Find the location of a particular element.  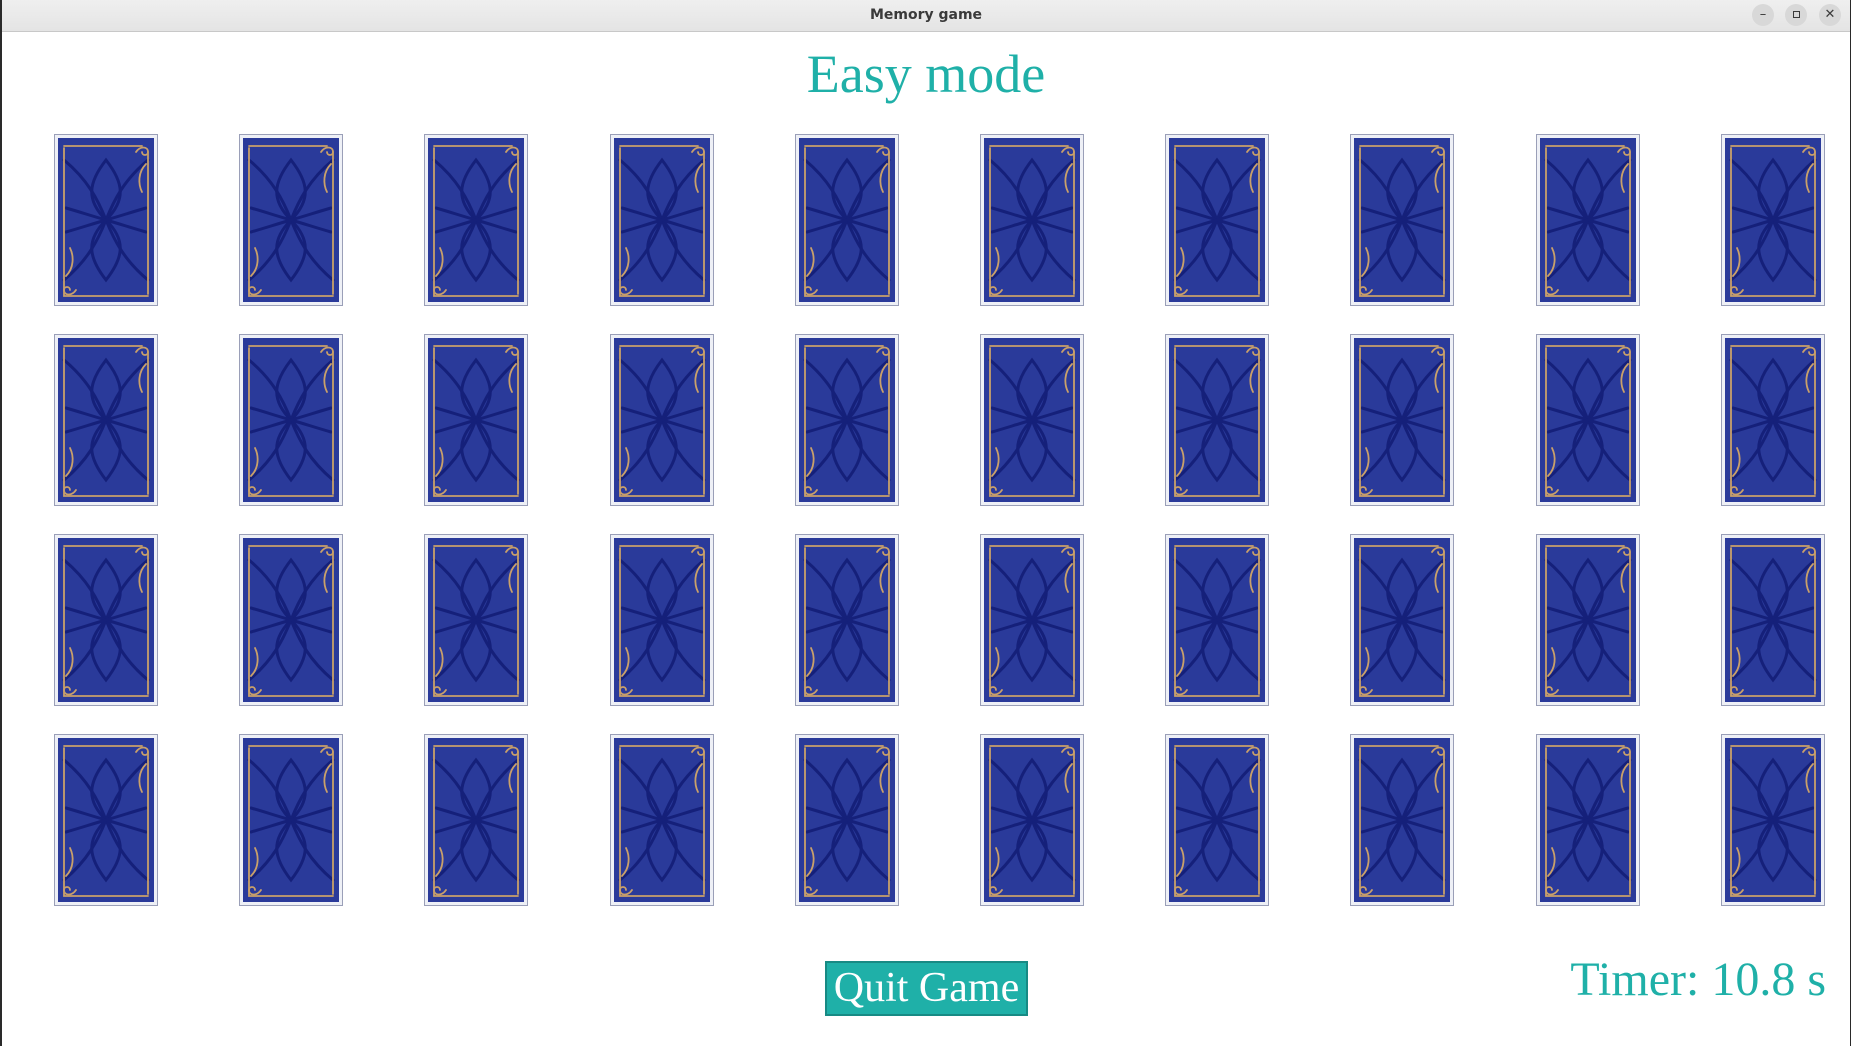

quit-game-button: Quit Game is located at coordinates (926, 988).